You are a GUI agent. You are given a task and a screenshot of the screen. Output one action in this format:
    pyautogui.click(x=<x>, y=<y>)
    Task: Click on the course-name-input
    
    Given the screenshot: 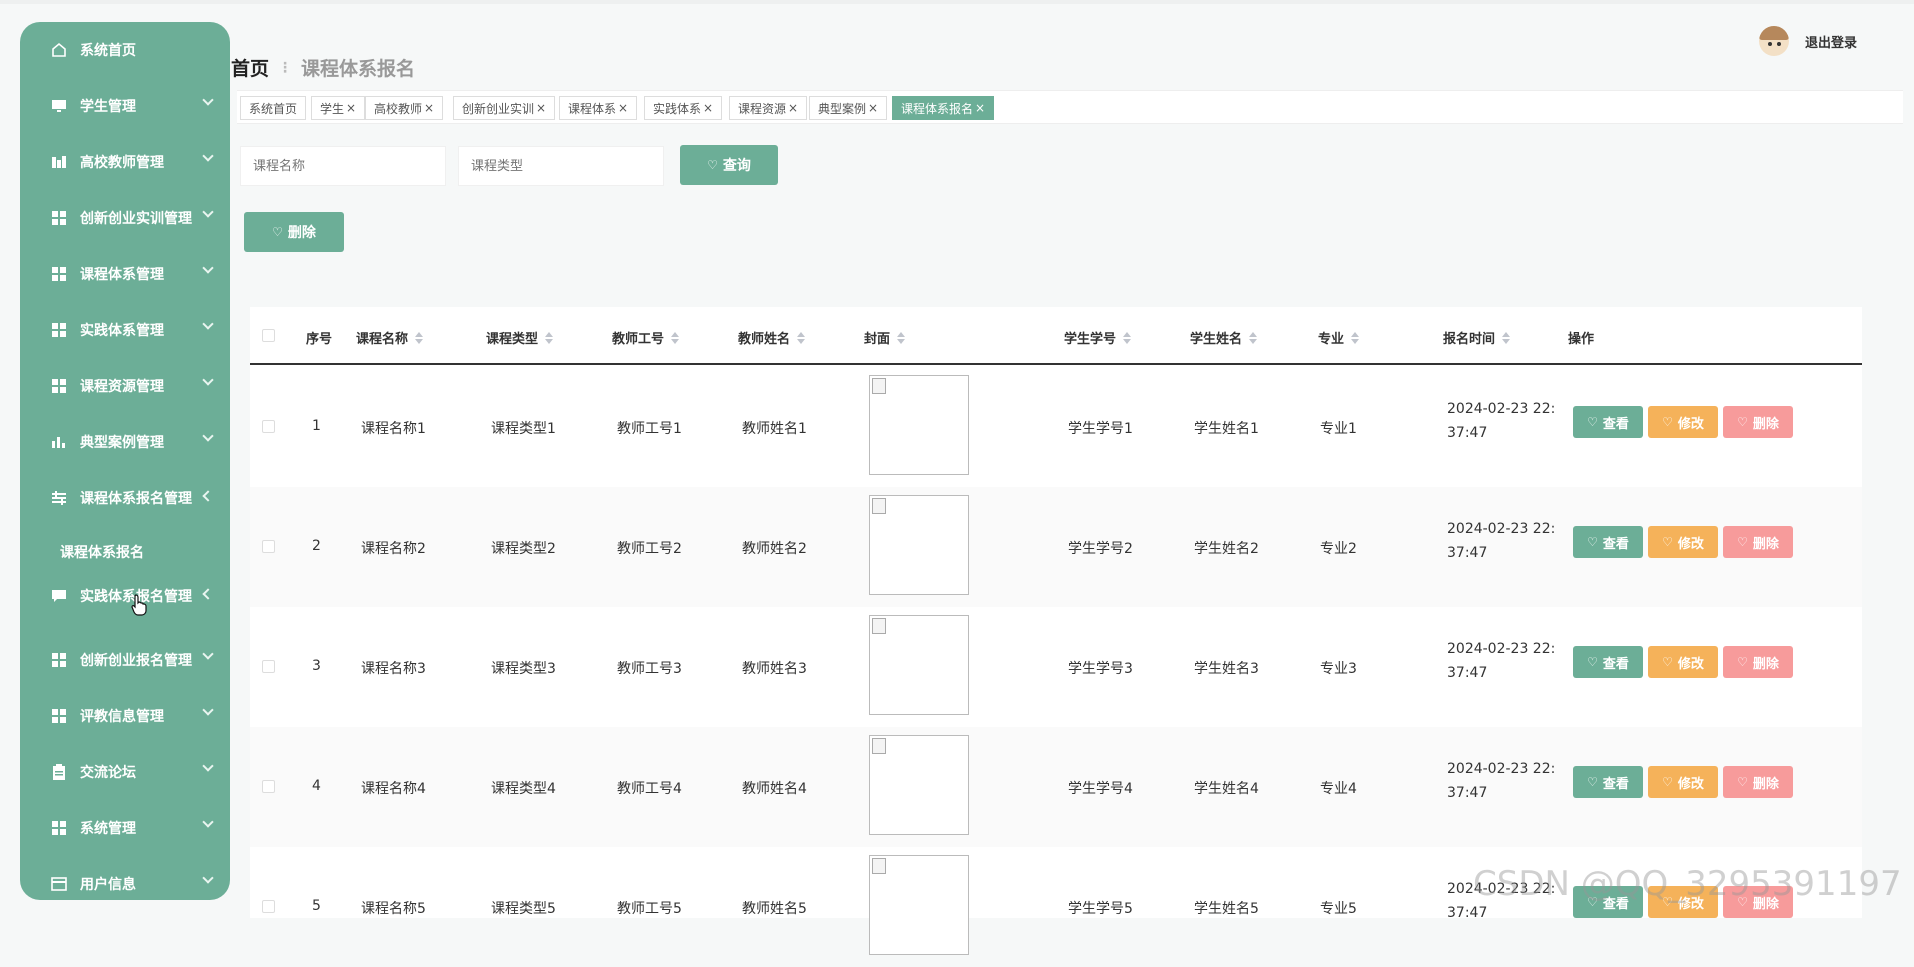 What is the action you would take?
    pyautogui.click(x=343, y=166)
    